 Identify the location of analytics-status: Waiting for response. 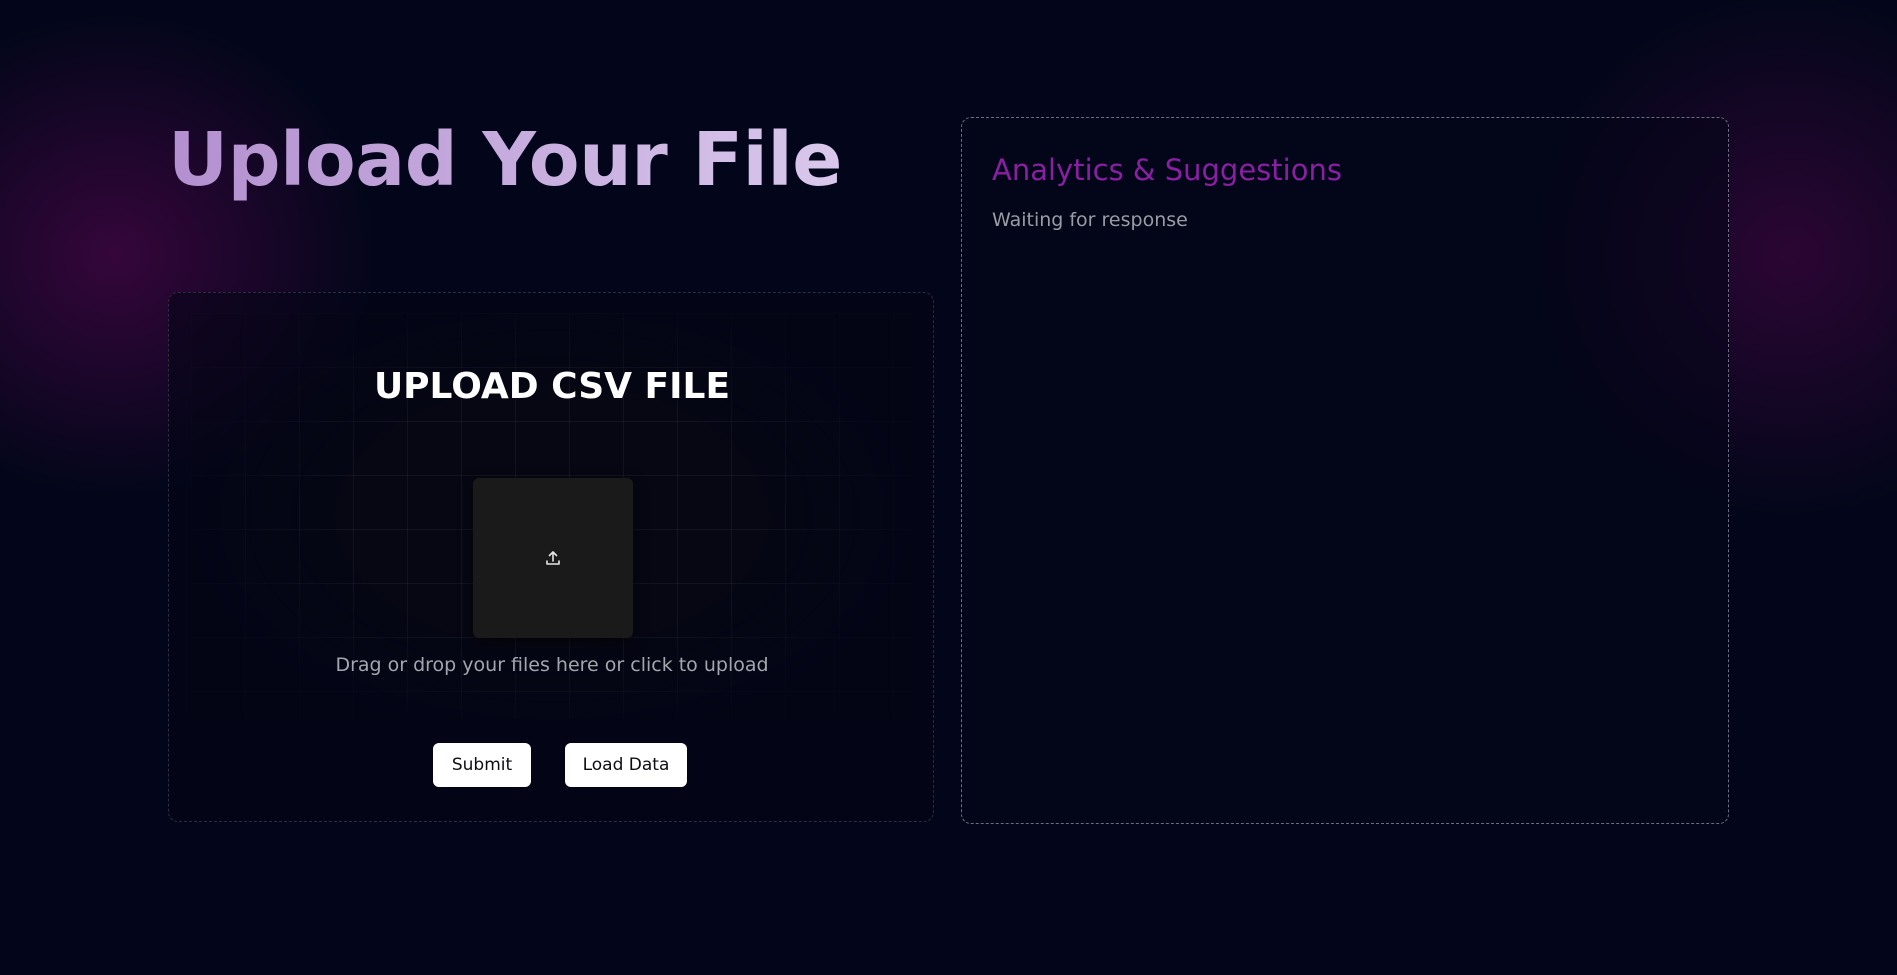
(1090, 220).